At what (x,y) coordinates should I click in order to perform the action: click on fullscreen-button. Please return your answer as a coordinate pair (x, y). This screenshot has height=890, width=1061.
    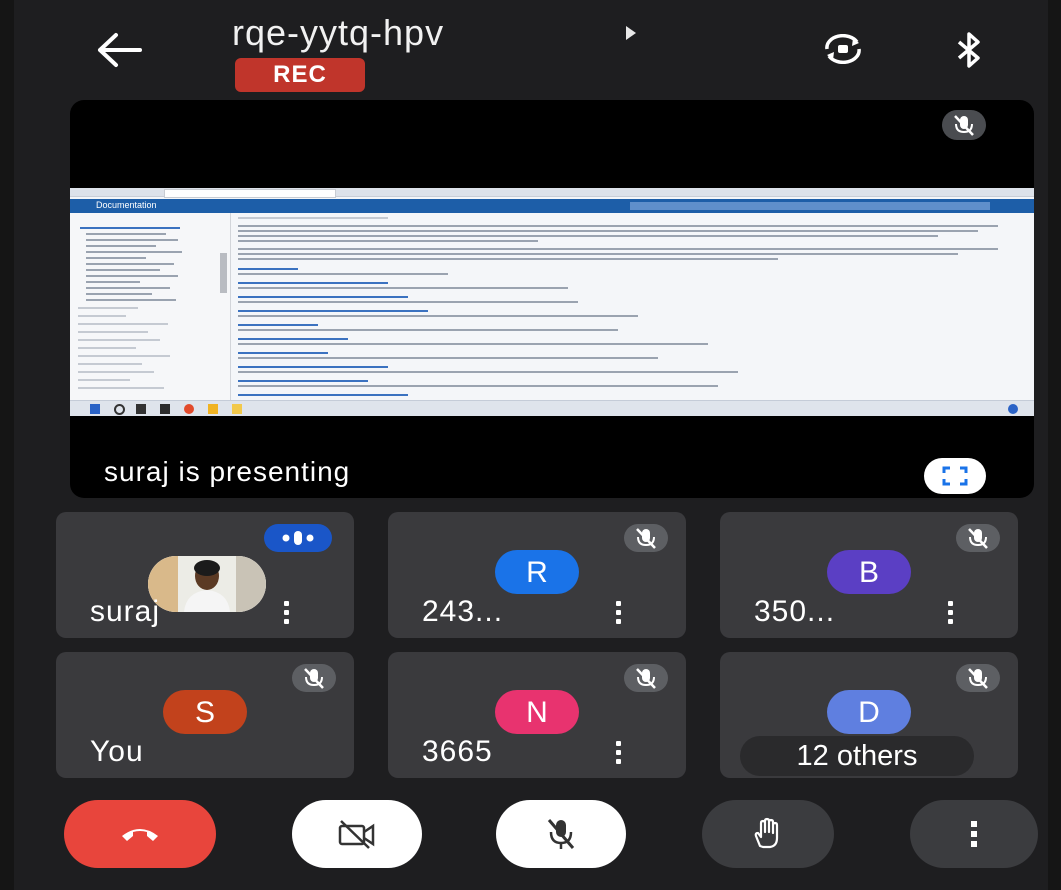
    Looking at the image, I should click on (955, 476).